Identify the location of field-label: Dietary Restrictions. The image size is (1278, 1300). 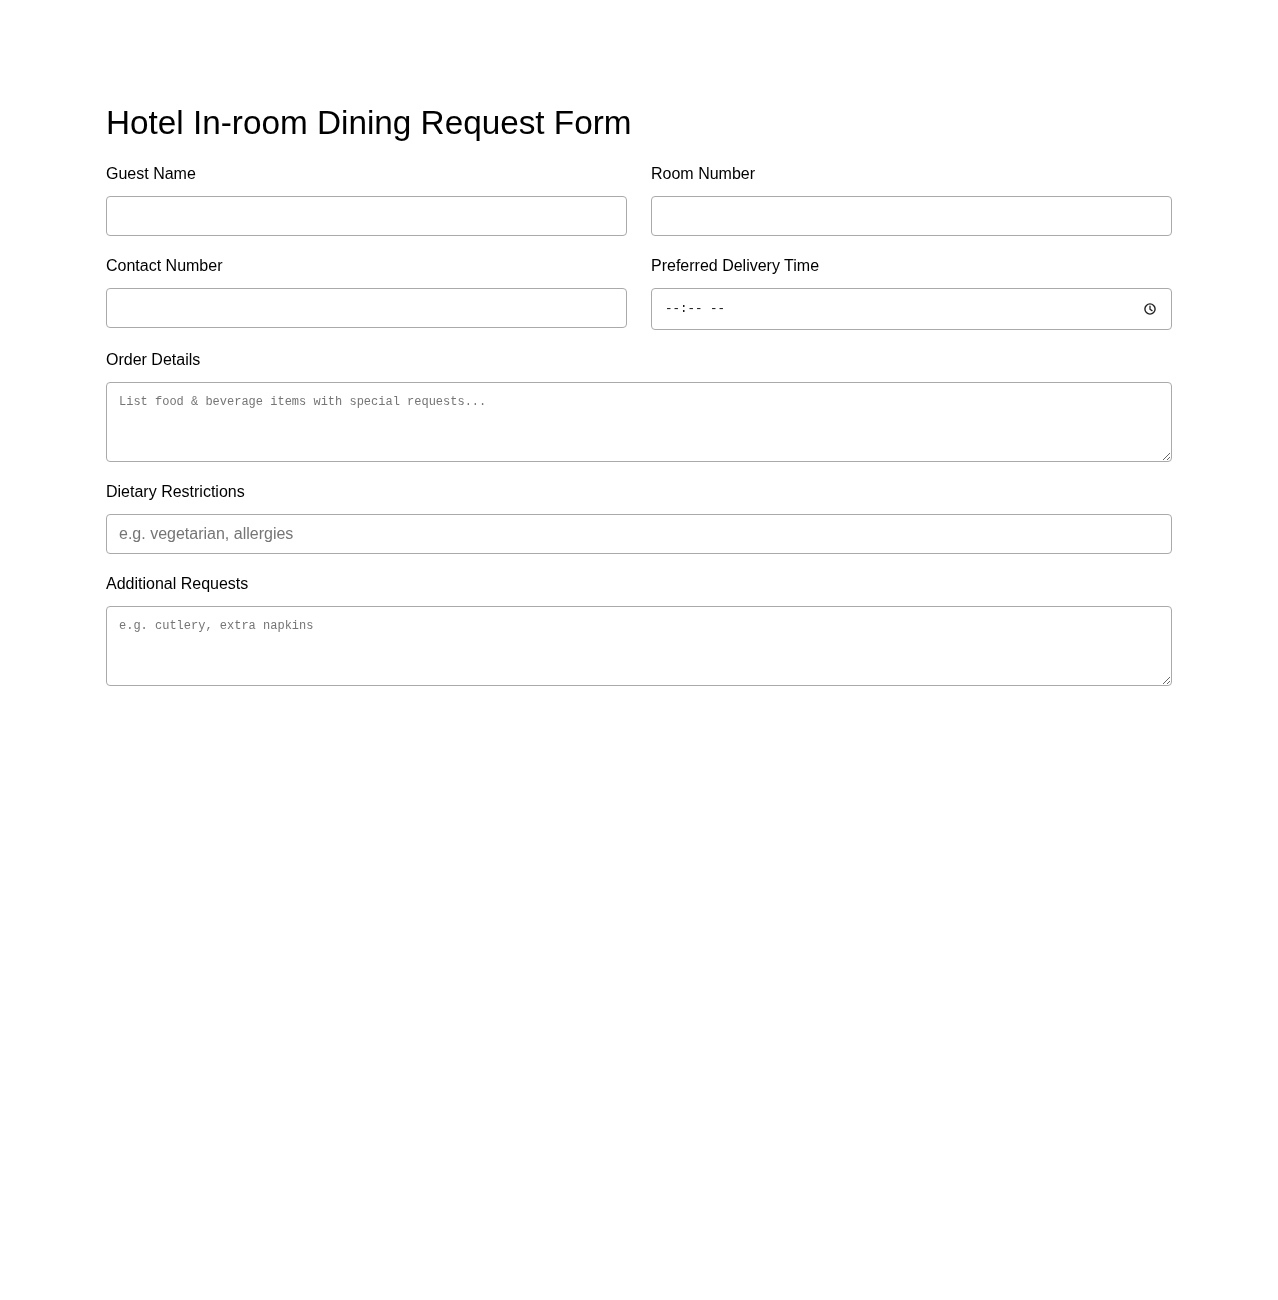
(175, 492).